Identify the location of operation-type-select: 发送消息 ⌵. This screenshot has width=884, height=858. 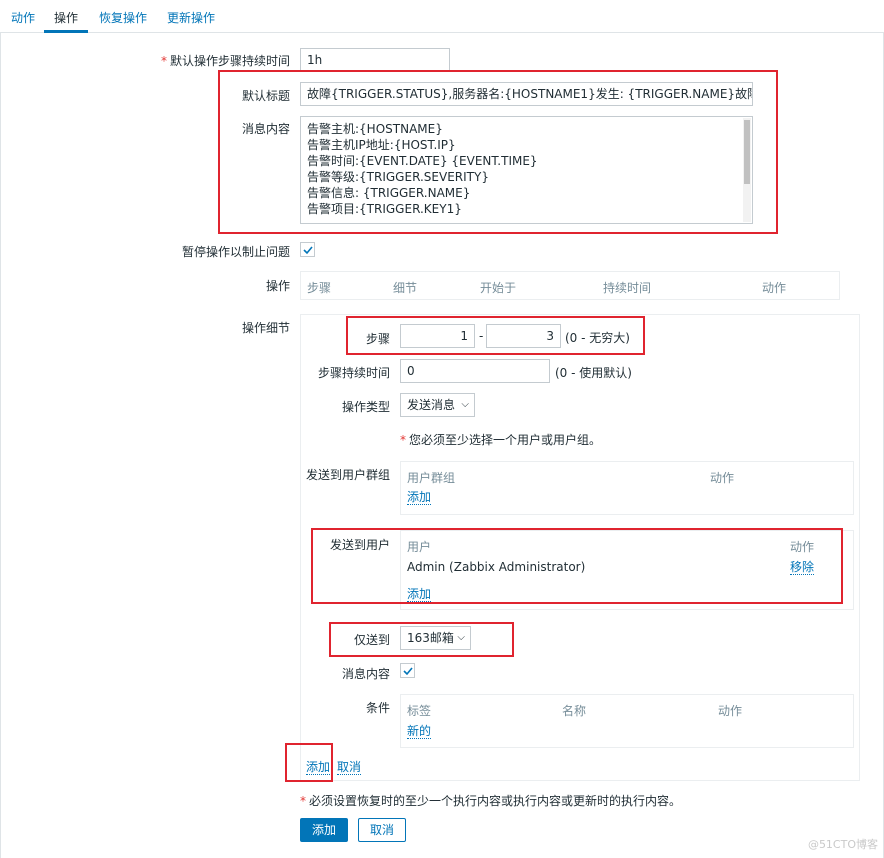
(437, 405).